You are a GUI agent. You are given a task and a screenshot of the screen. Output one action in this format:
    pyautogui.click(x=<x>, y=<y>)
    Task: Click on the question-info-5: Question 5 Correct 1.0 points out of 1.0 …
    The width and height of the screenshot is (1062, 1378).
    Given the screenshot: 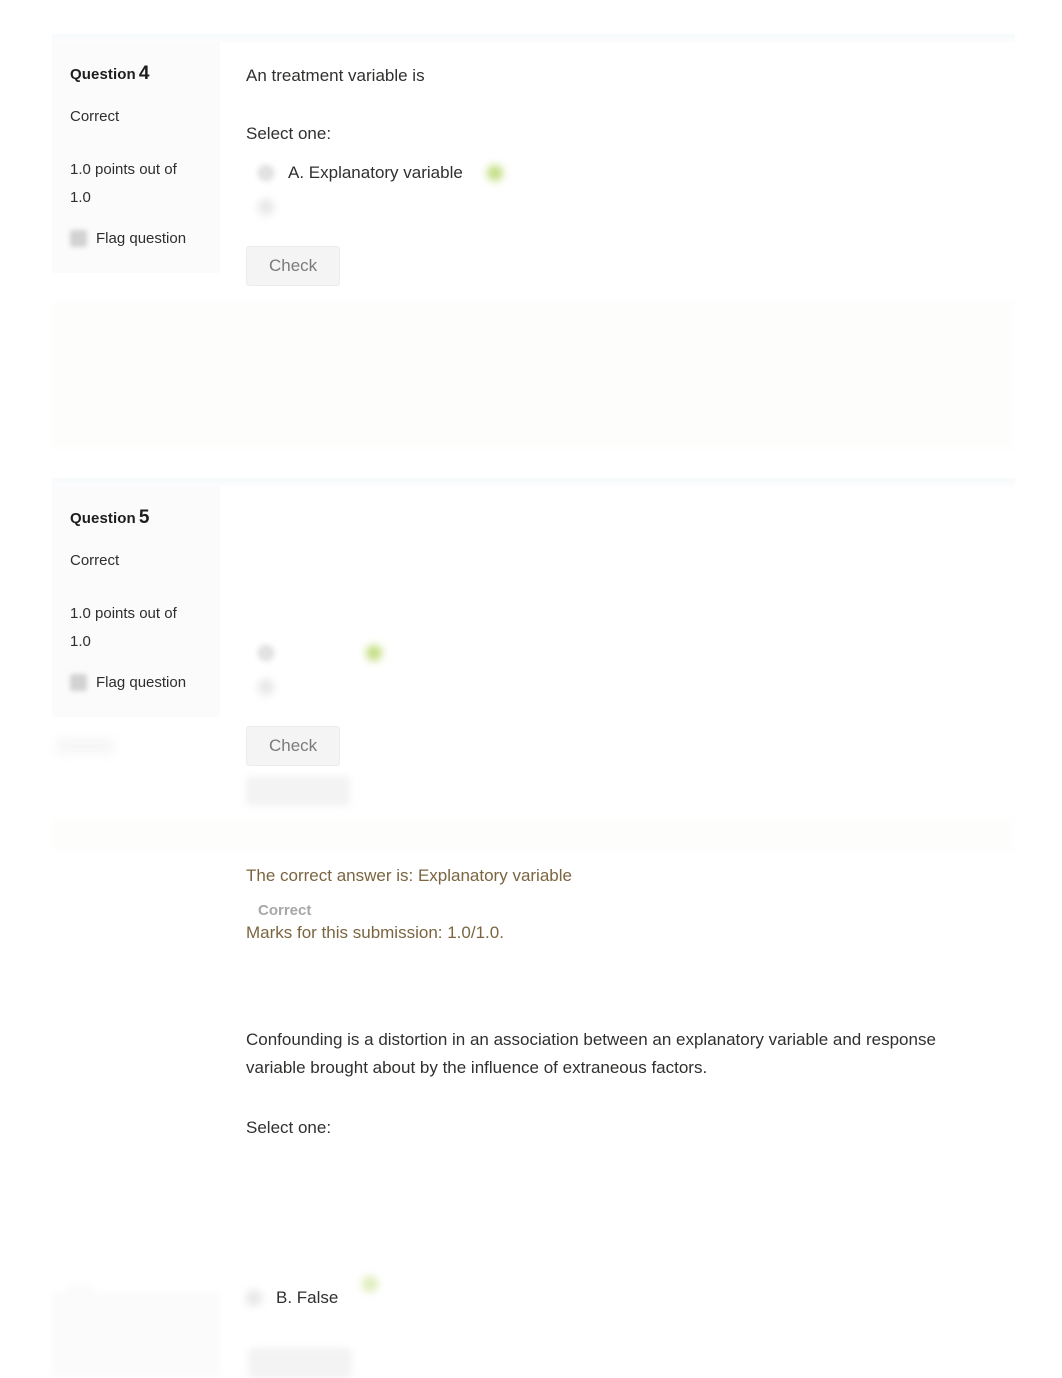 What is the action you would take?
    pyautogui.click(x=136, y=601)
    